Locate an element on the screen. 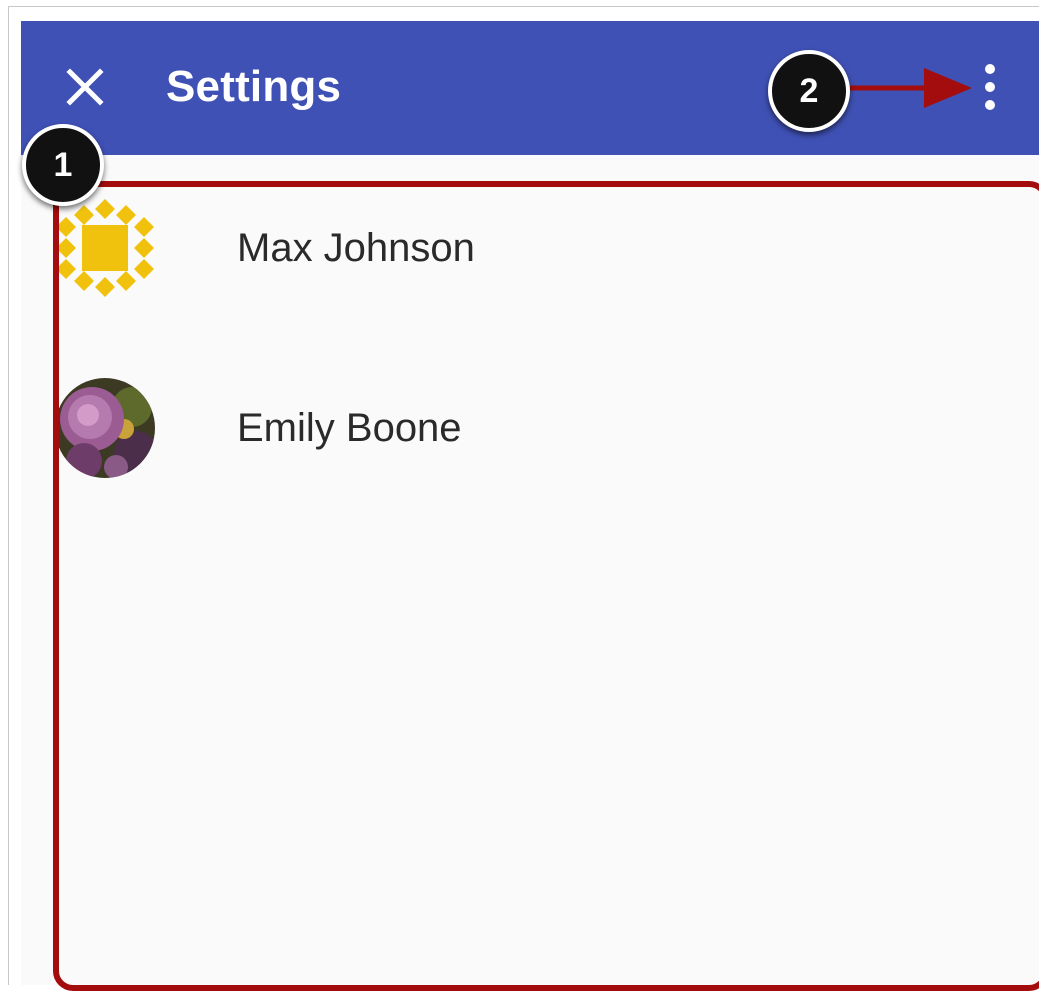 This screenshot has width=1039, height=991. more-vert-icon is located at coordinates (990, 87).